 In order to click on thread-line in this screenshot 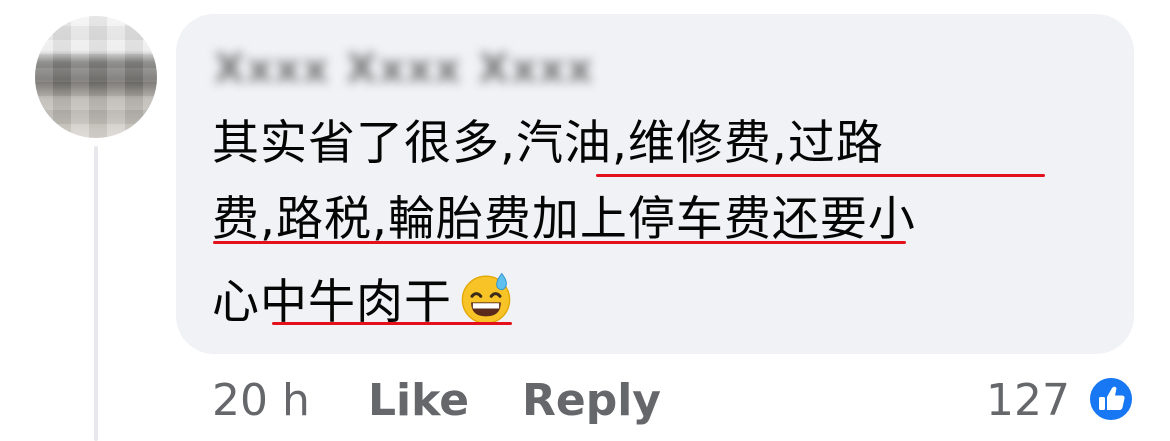, I will do `click(96, 293)`.